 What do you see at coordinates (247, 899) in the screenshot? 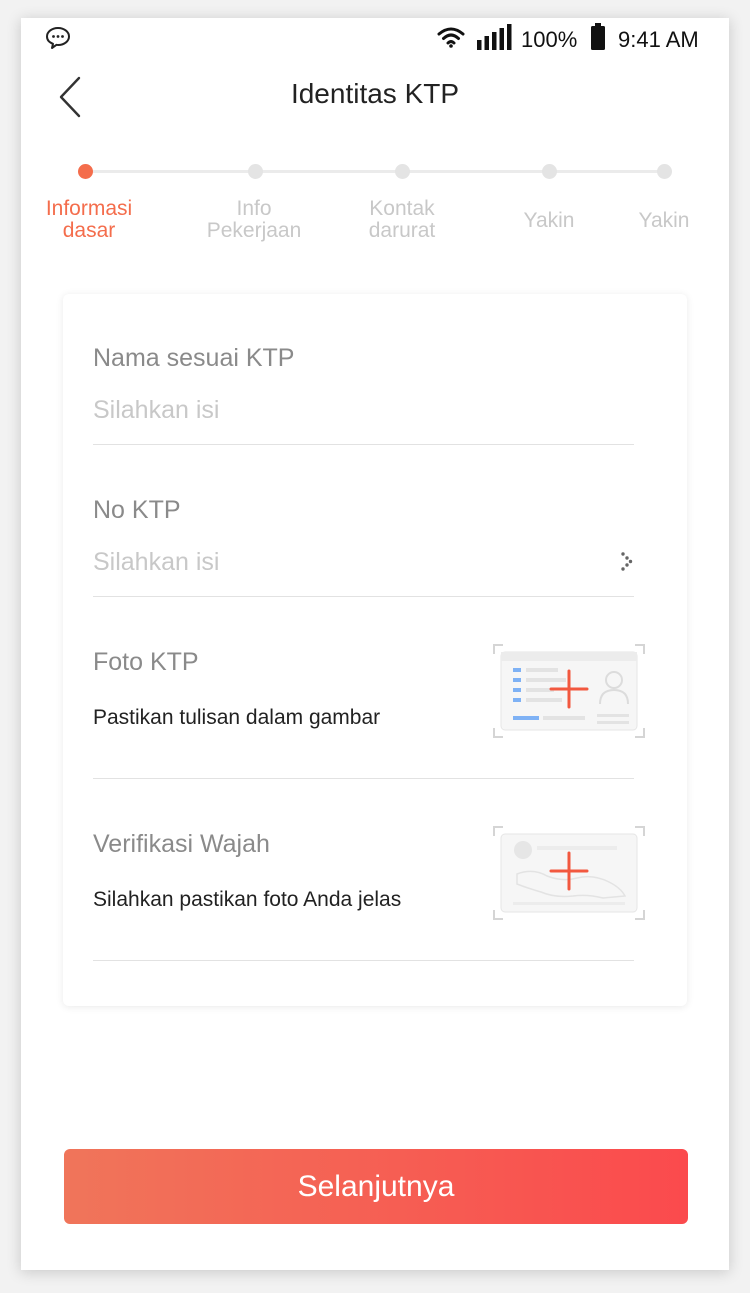
I see `face-verification-hint: Silahkan pastikan foto Anda jelas` at bounding box center [247, 899].